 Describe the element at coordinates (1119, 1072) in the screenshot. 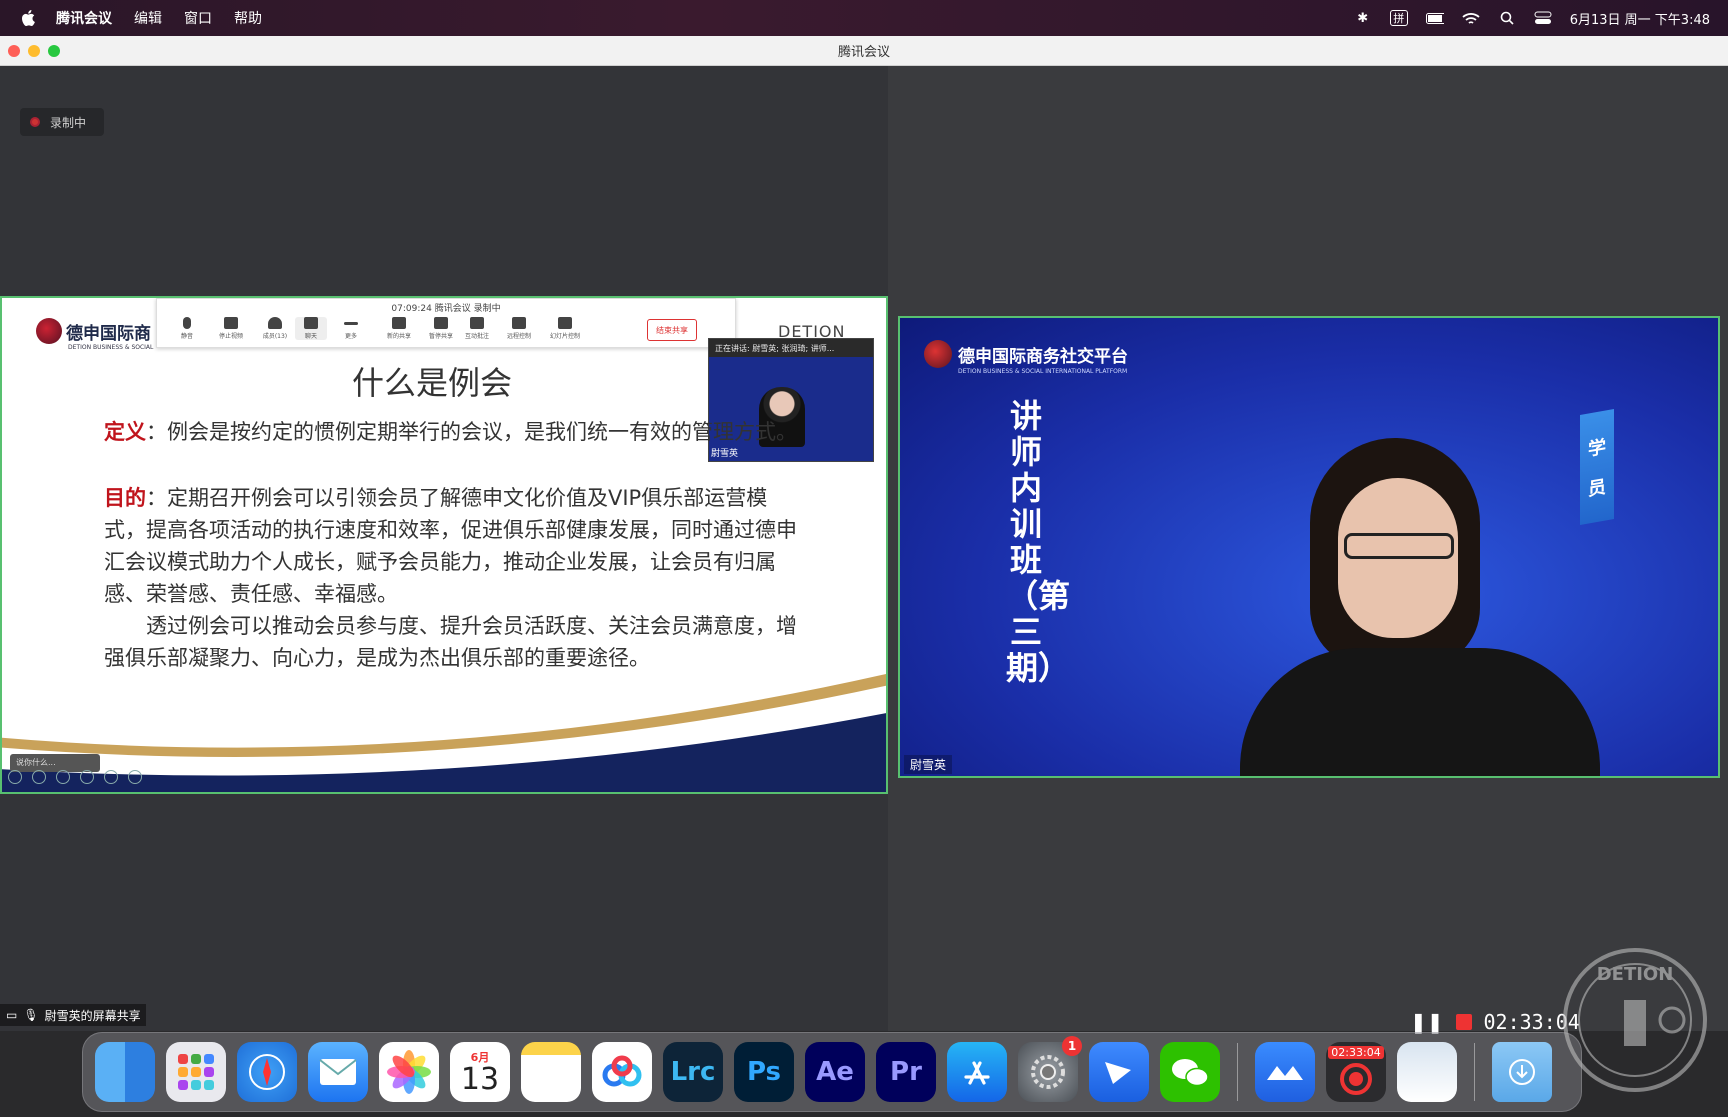

I see `feishu-icon` at that location.